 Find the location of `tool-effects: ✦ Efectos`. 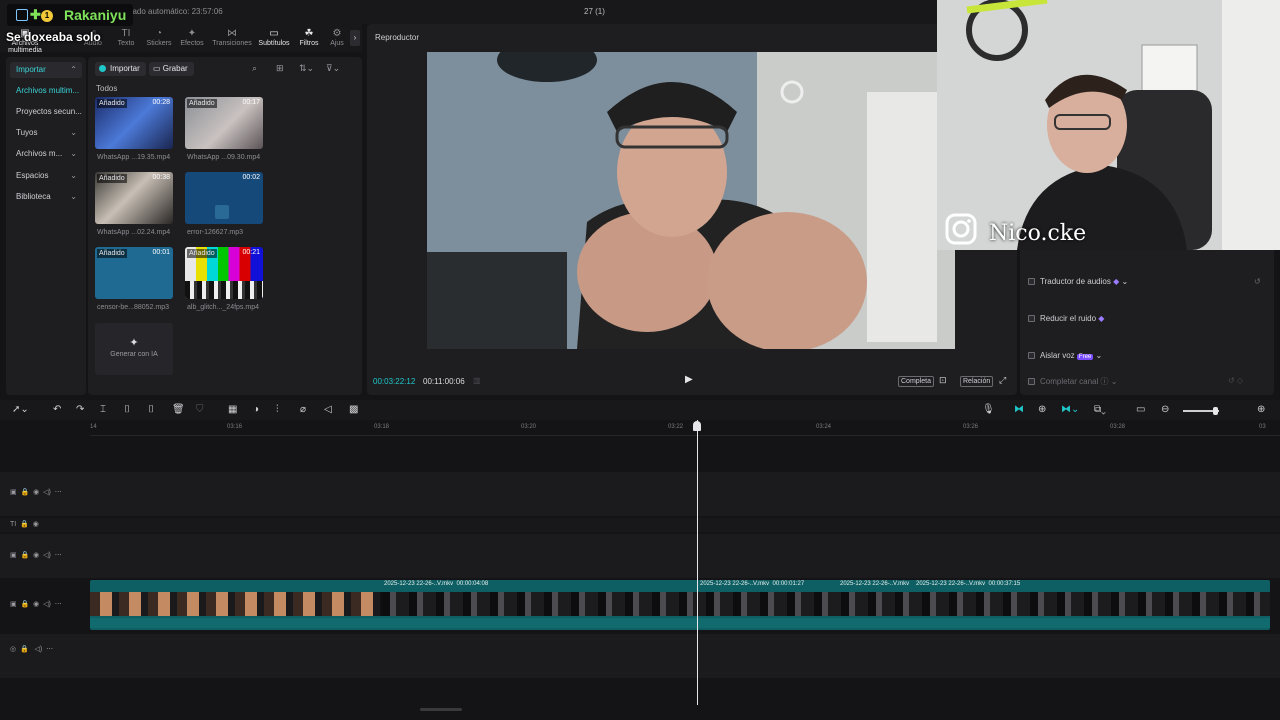

tool-effects: ✦ Efectos is located at coordinates (192, 38).